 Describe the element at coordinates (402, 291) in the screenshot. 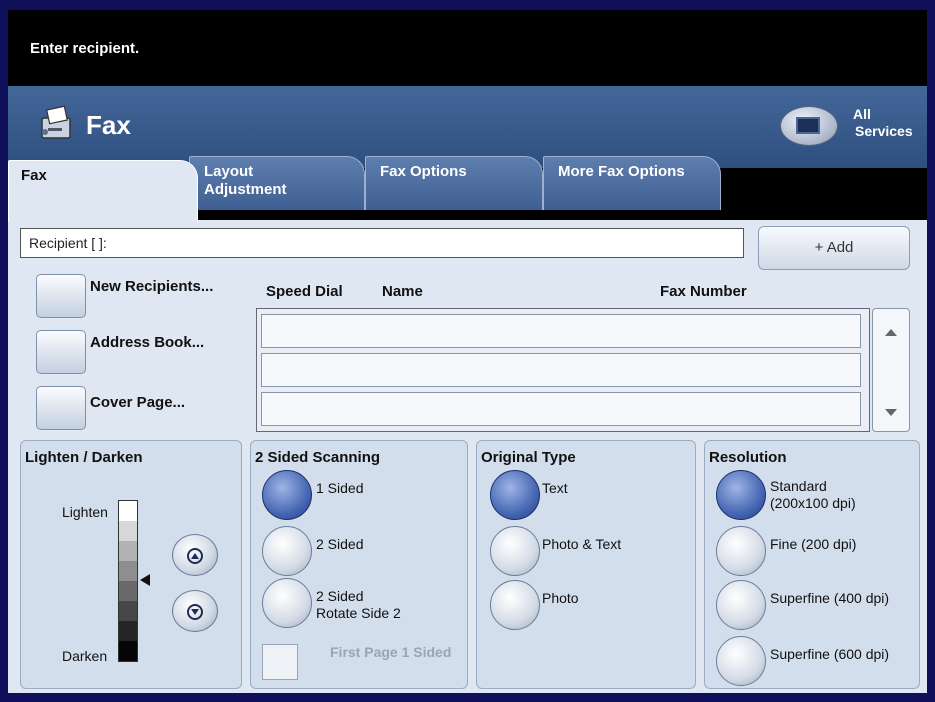

I see `name-header: Name` at that location.